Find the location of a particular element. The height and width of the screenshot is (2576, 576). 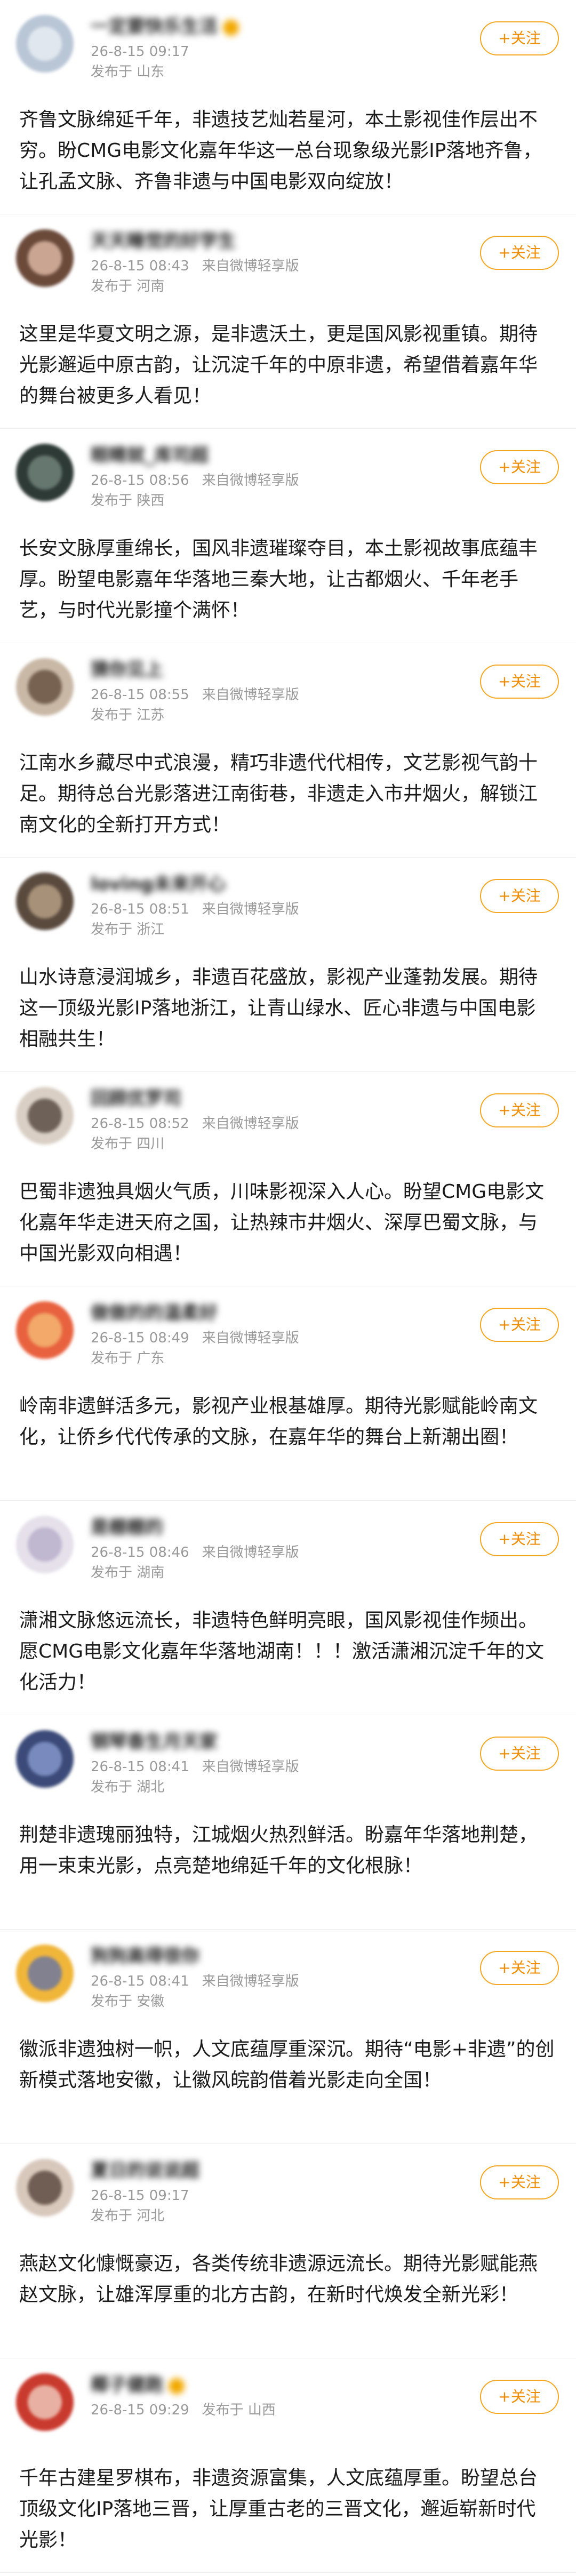

username-text: 做做的的温柔好 is located at coordinates (154, 1313).